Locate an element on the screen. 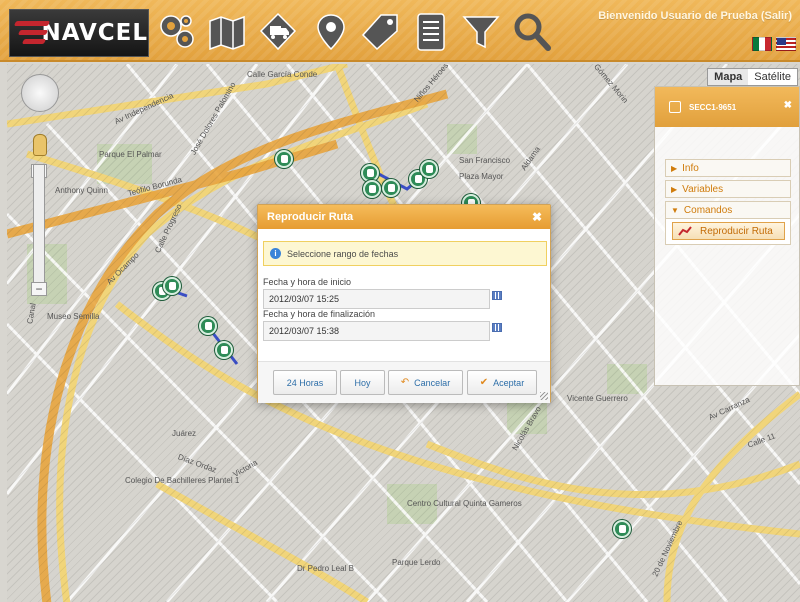 The height and width of the screenshot is (602, 800). info-icon: i is located at coordinates (275, 253).